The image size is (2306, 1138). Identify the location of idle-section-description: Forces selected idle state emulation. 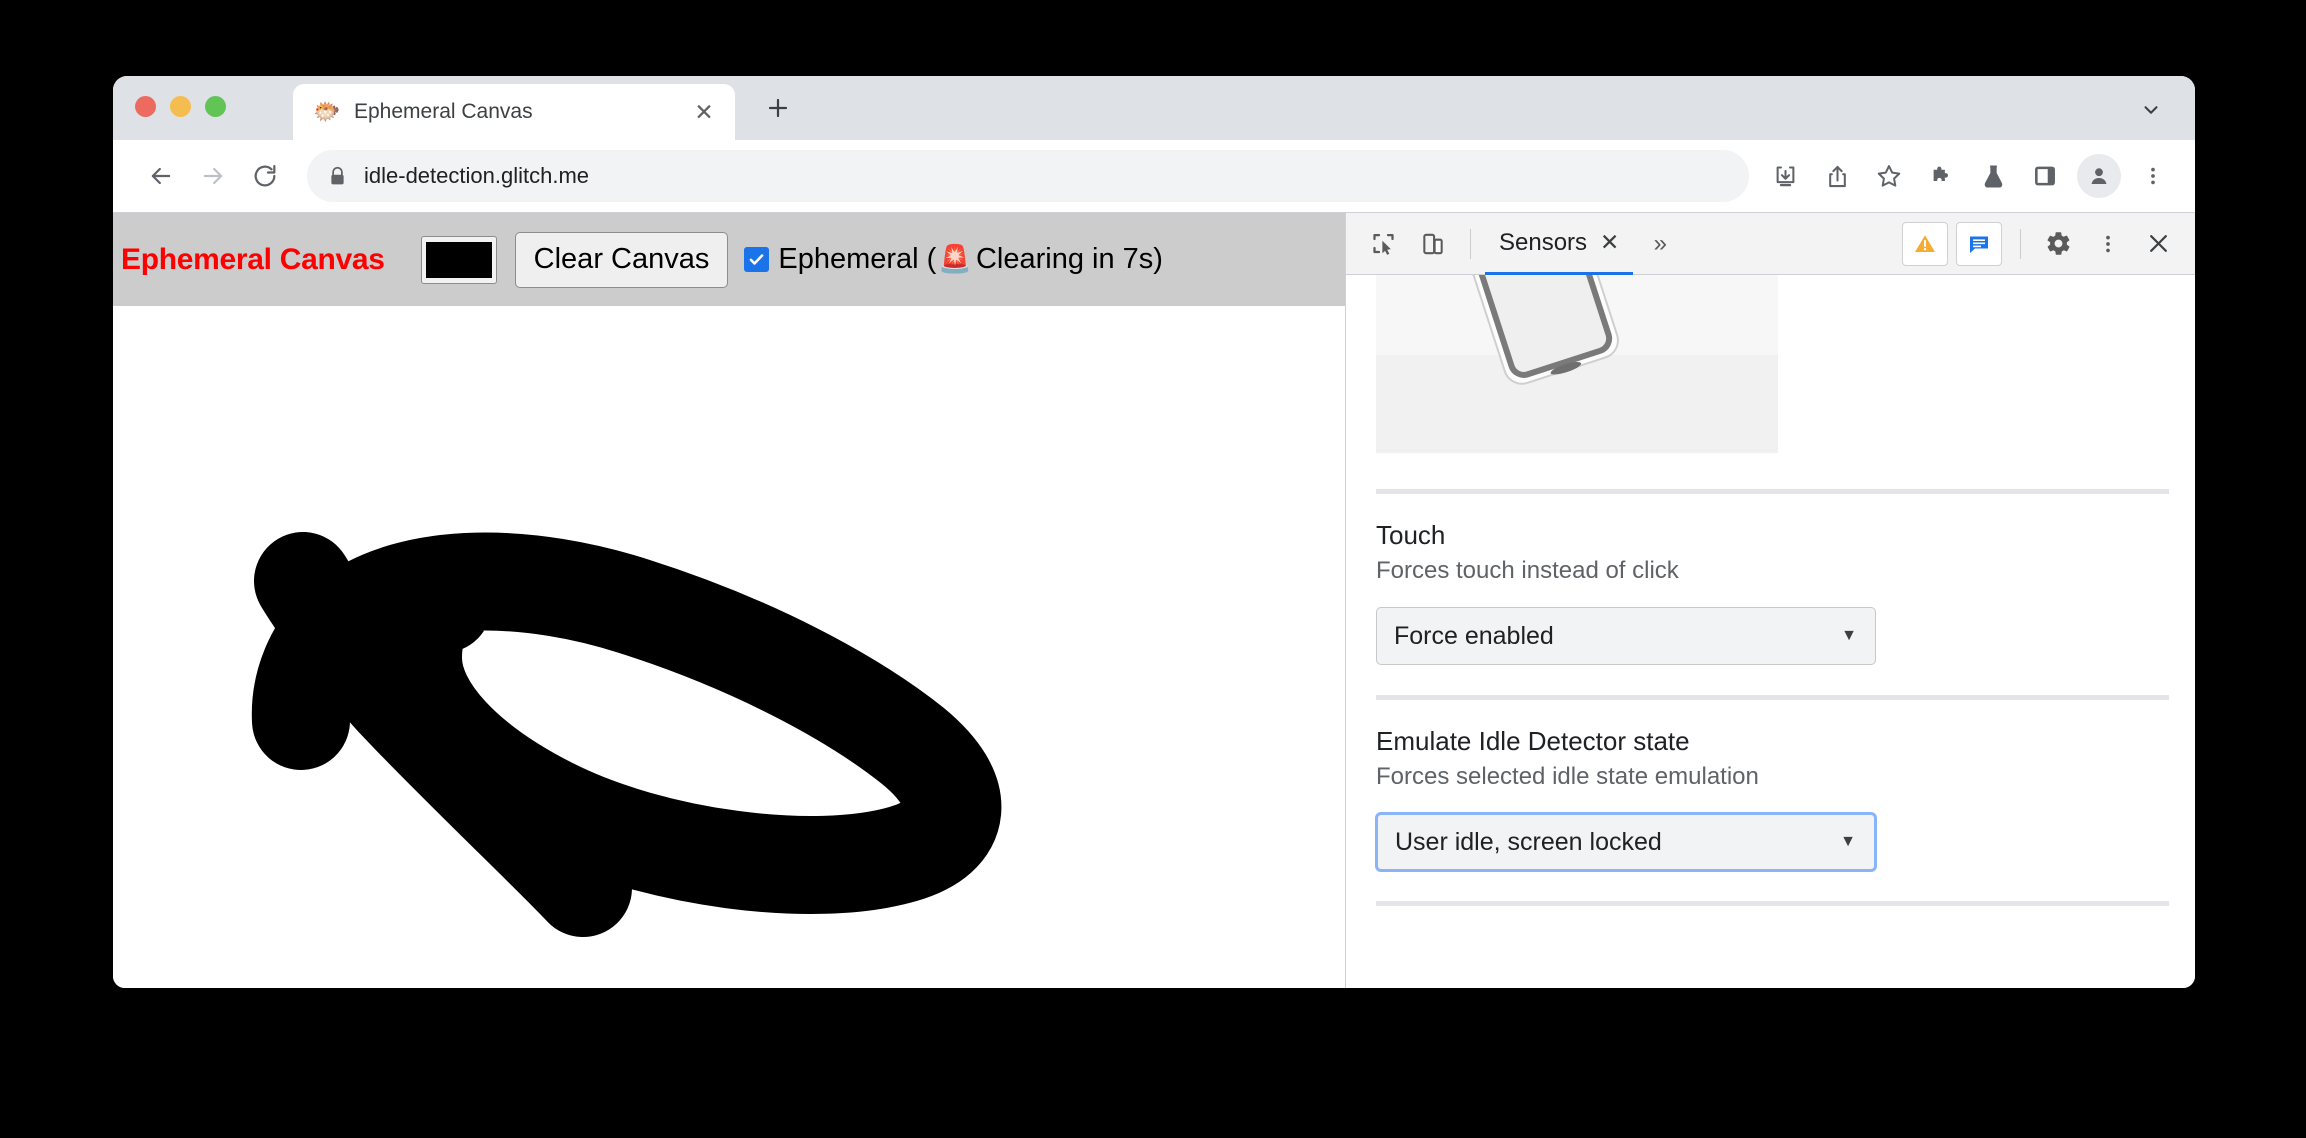
(1567, 776).